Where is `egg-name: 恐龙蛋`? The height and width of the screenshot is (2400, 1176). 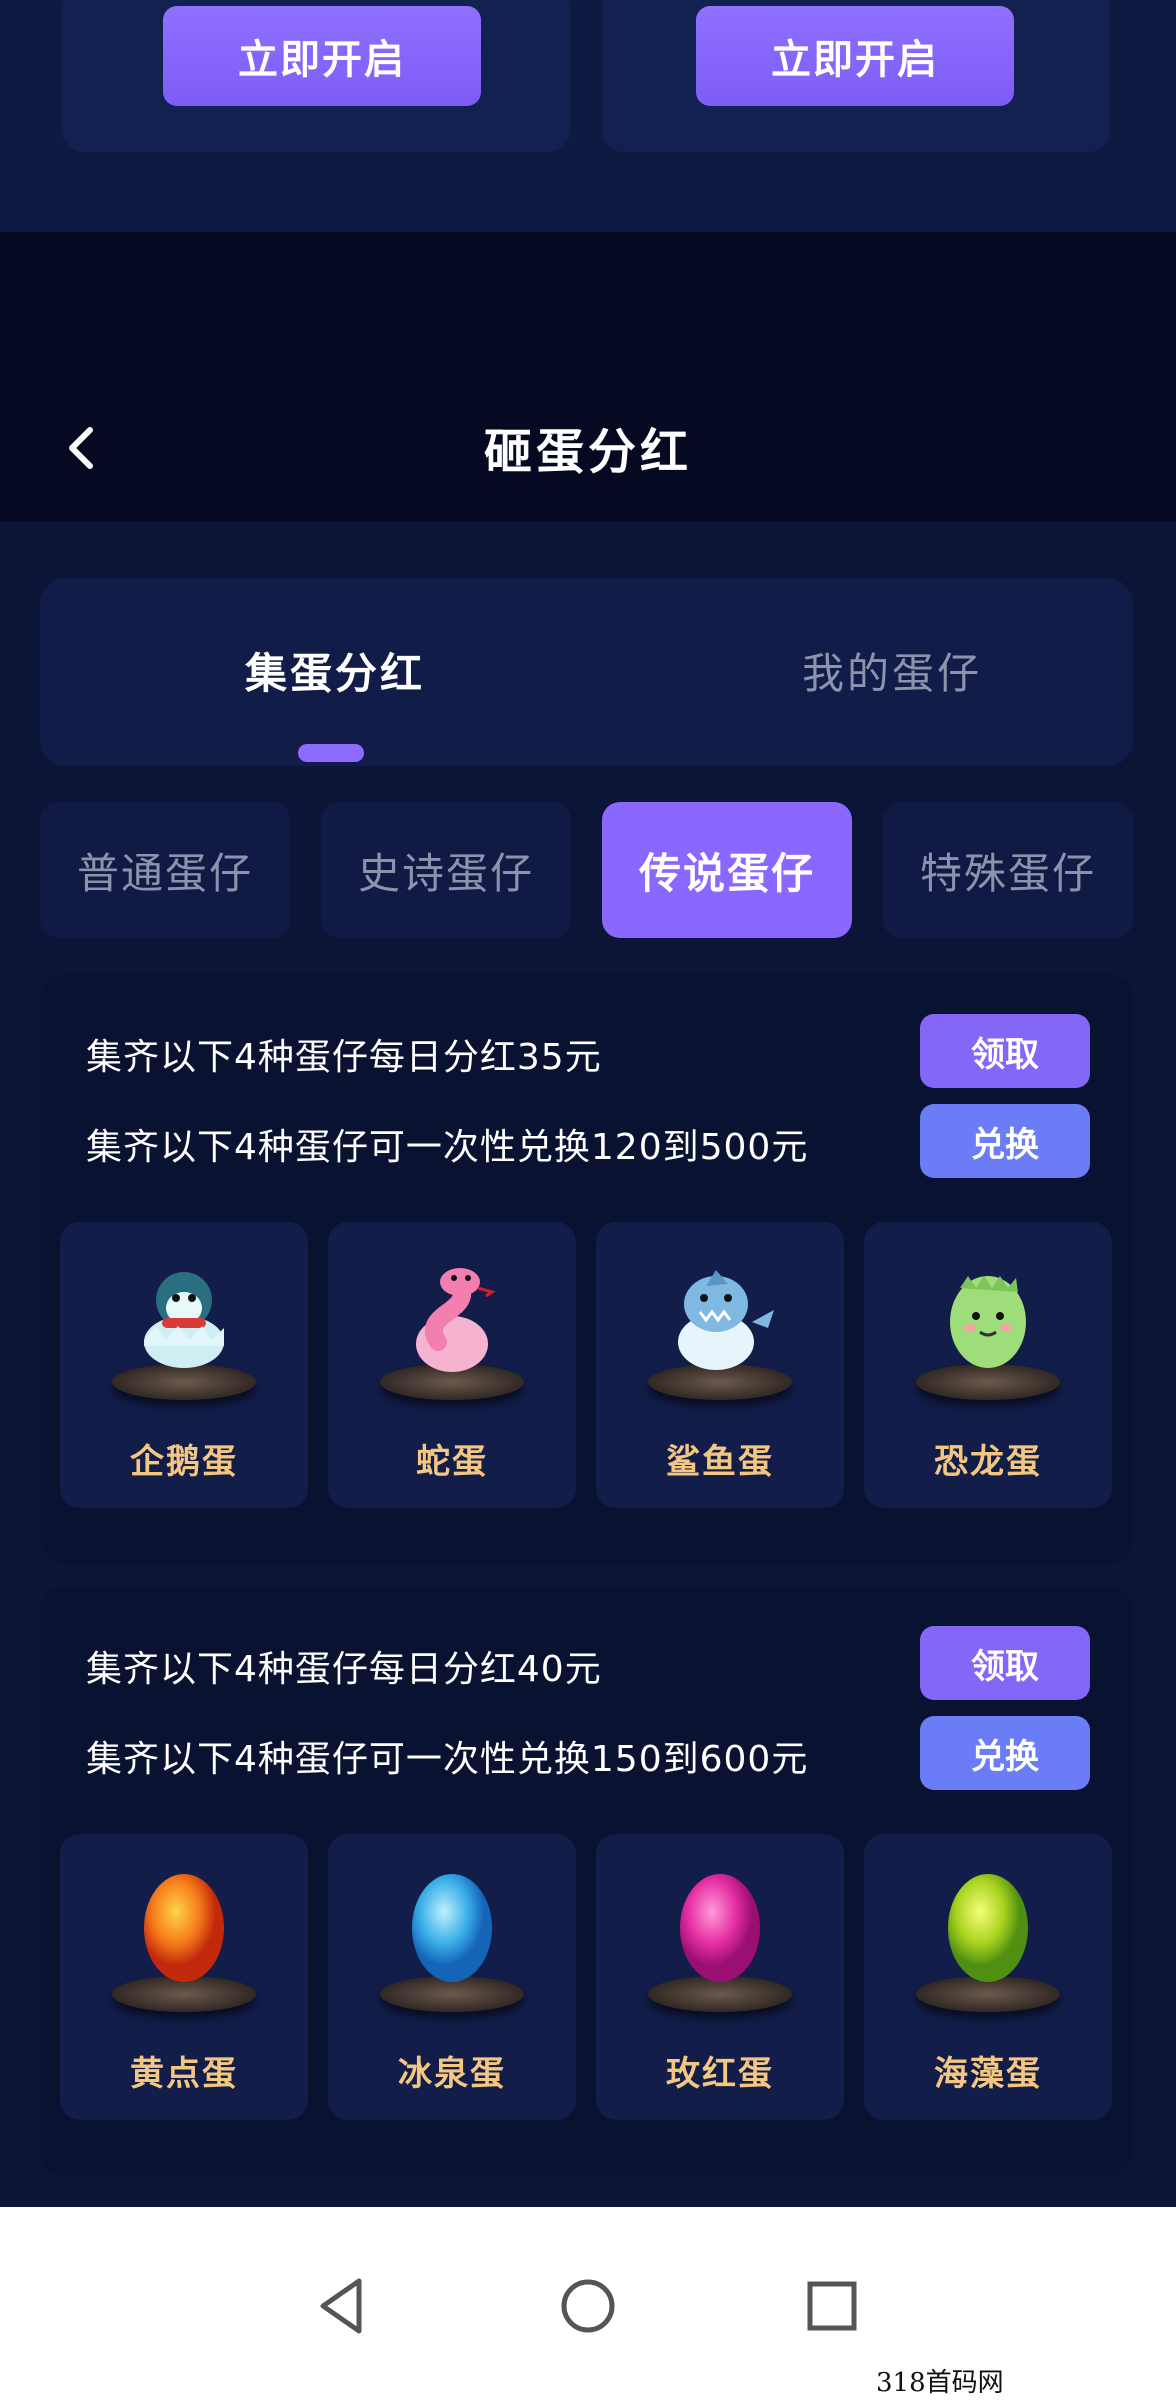
egg-name: 恐龙蛋 is located at coordinates (988, 1462).